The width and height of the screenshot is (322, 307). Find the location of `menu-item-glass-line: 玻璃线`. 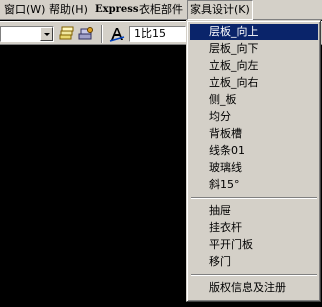

menu-item-glass-line: 玻璃线 is located at coordinates (254, 168).